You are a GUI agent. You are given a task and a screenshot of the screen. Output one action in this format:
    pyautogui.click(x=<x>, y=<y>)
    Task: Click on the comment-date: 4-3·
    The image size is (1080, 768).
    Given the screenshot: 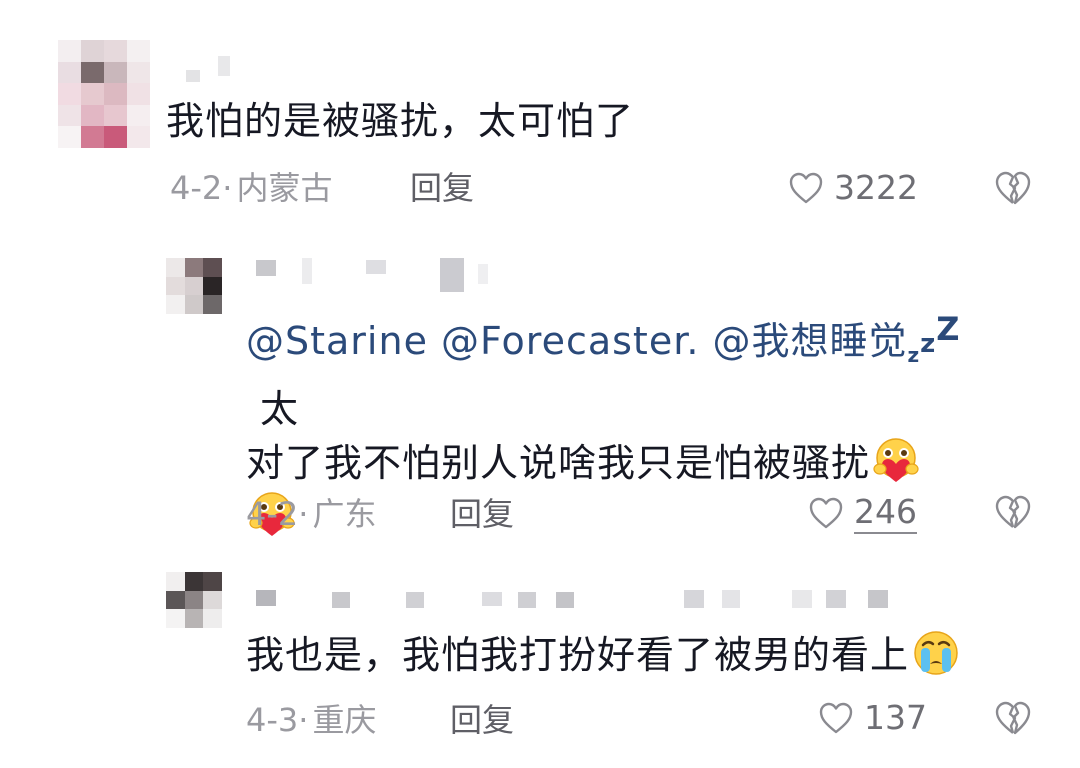 What is the action you would take?
    pyautogui.click(x=277, y=720)
    